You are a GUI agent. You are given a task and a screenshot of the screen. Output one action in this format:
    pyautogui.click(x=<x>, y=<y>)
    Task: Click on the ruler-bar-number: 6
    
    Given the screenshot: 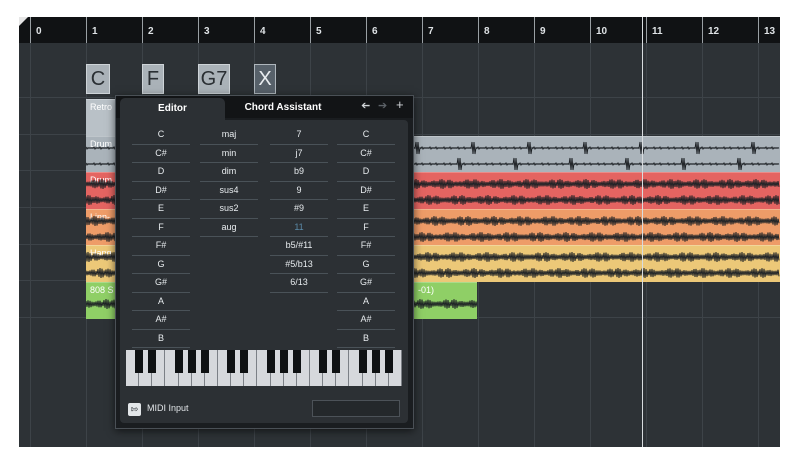 What is the action you would take?
    pyautogui.click(x=375, y=31)
    